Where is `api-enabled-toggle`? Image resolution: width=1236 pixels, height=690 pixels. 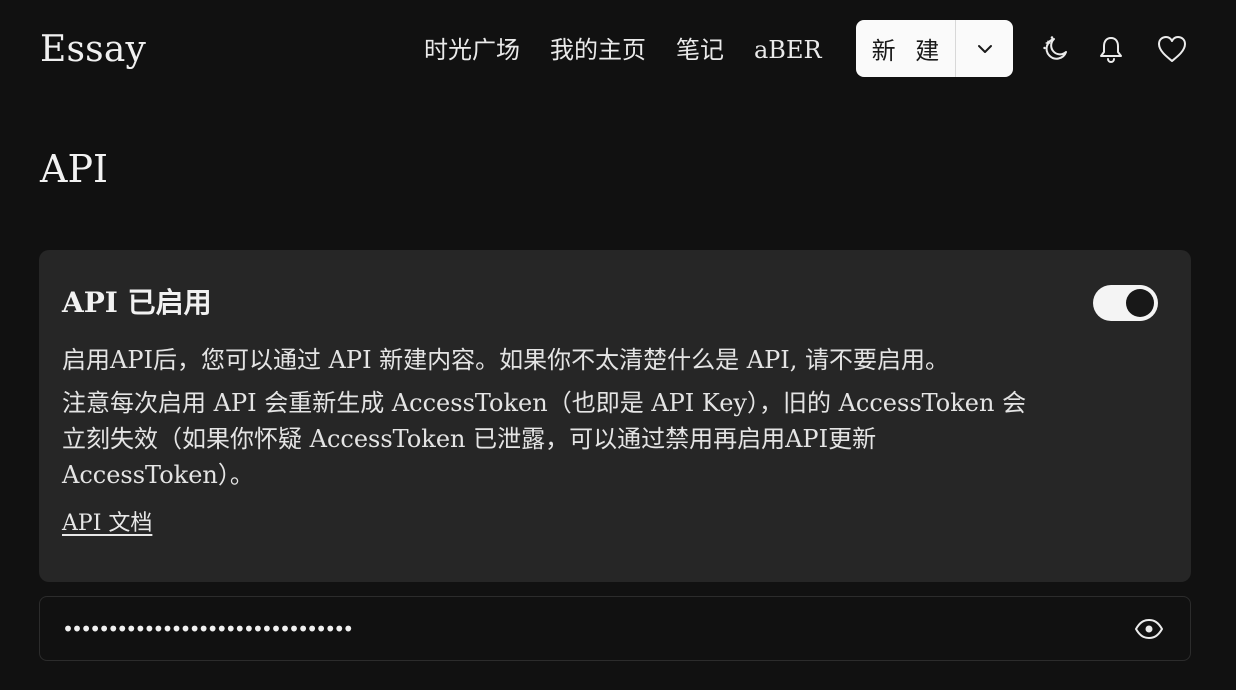
api-enabled-toggle is located at coordinates (1125, 303).